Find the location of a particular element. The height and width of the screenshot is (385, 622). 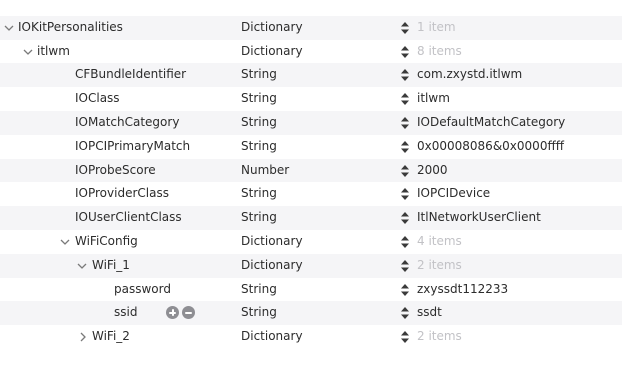

row-value: 1 item is located at coordinates (436, 26).